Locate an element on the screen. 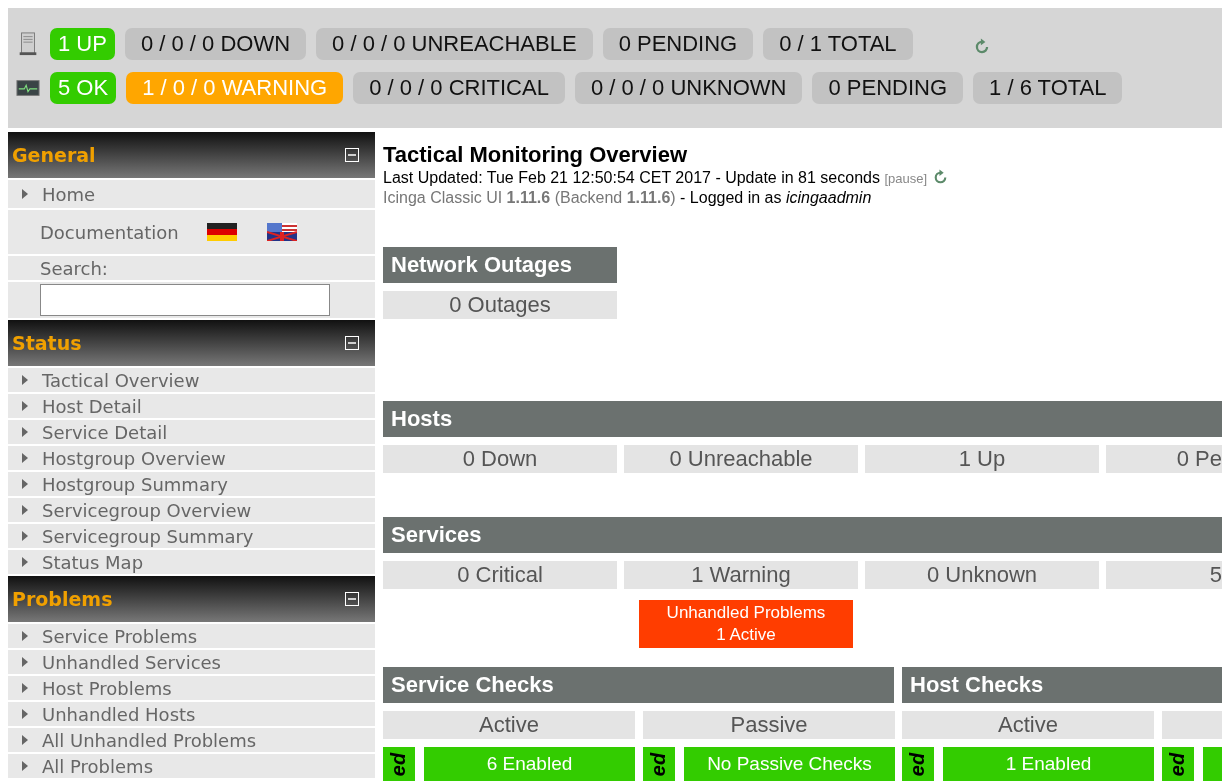 This screenshot has height=784, width=1222. sidebar-link: Hostgroup Overview is located at coordinates (191, 458).